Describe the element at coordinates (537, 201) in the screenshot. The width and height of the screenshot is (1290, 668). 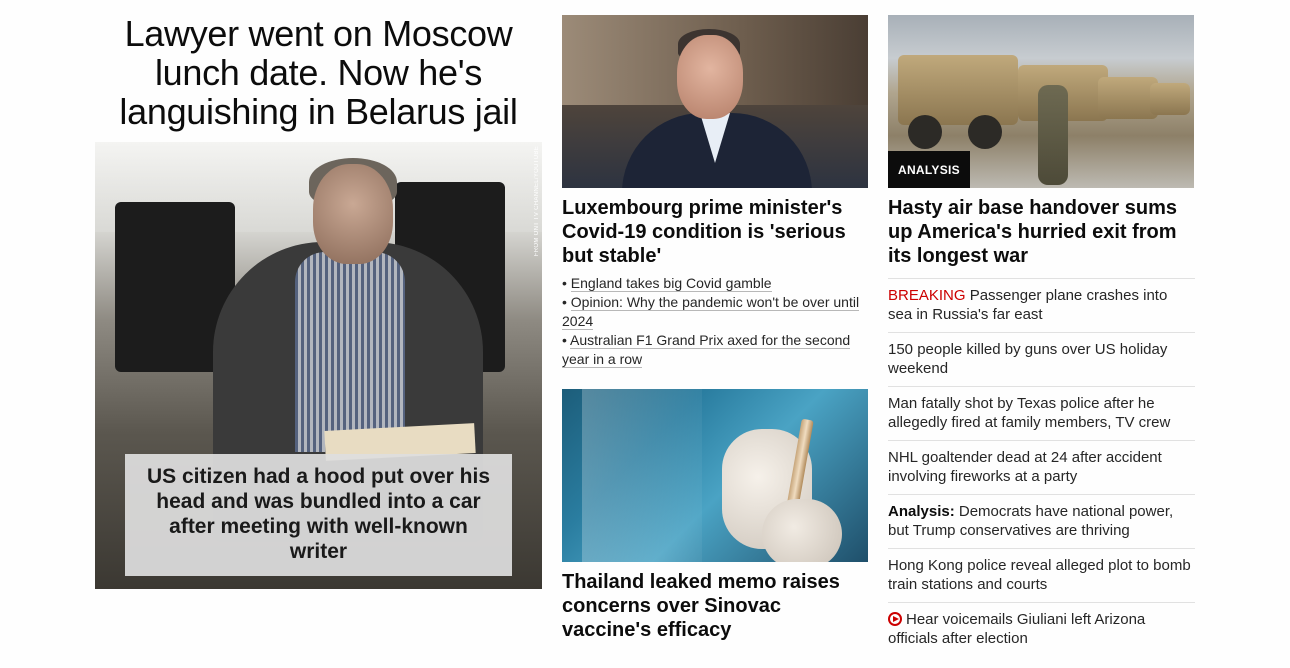
I see `image-credit: FROM ONT TV CHANNEL/YOUTUBE` at that location.